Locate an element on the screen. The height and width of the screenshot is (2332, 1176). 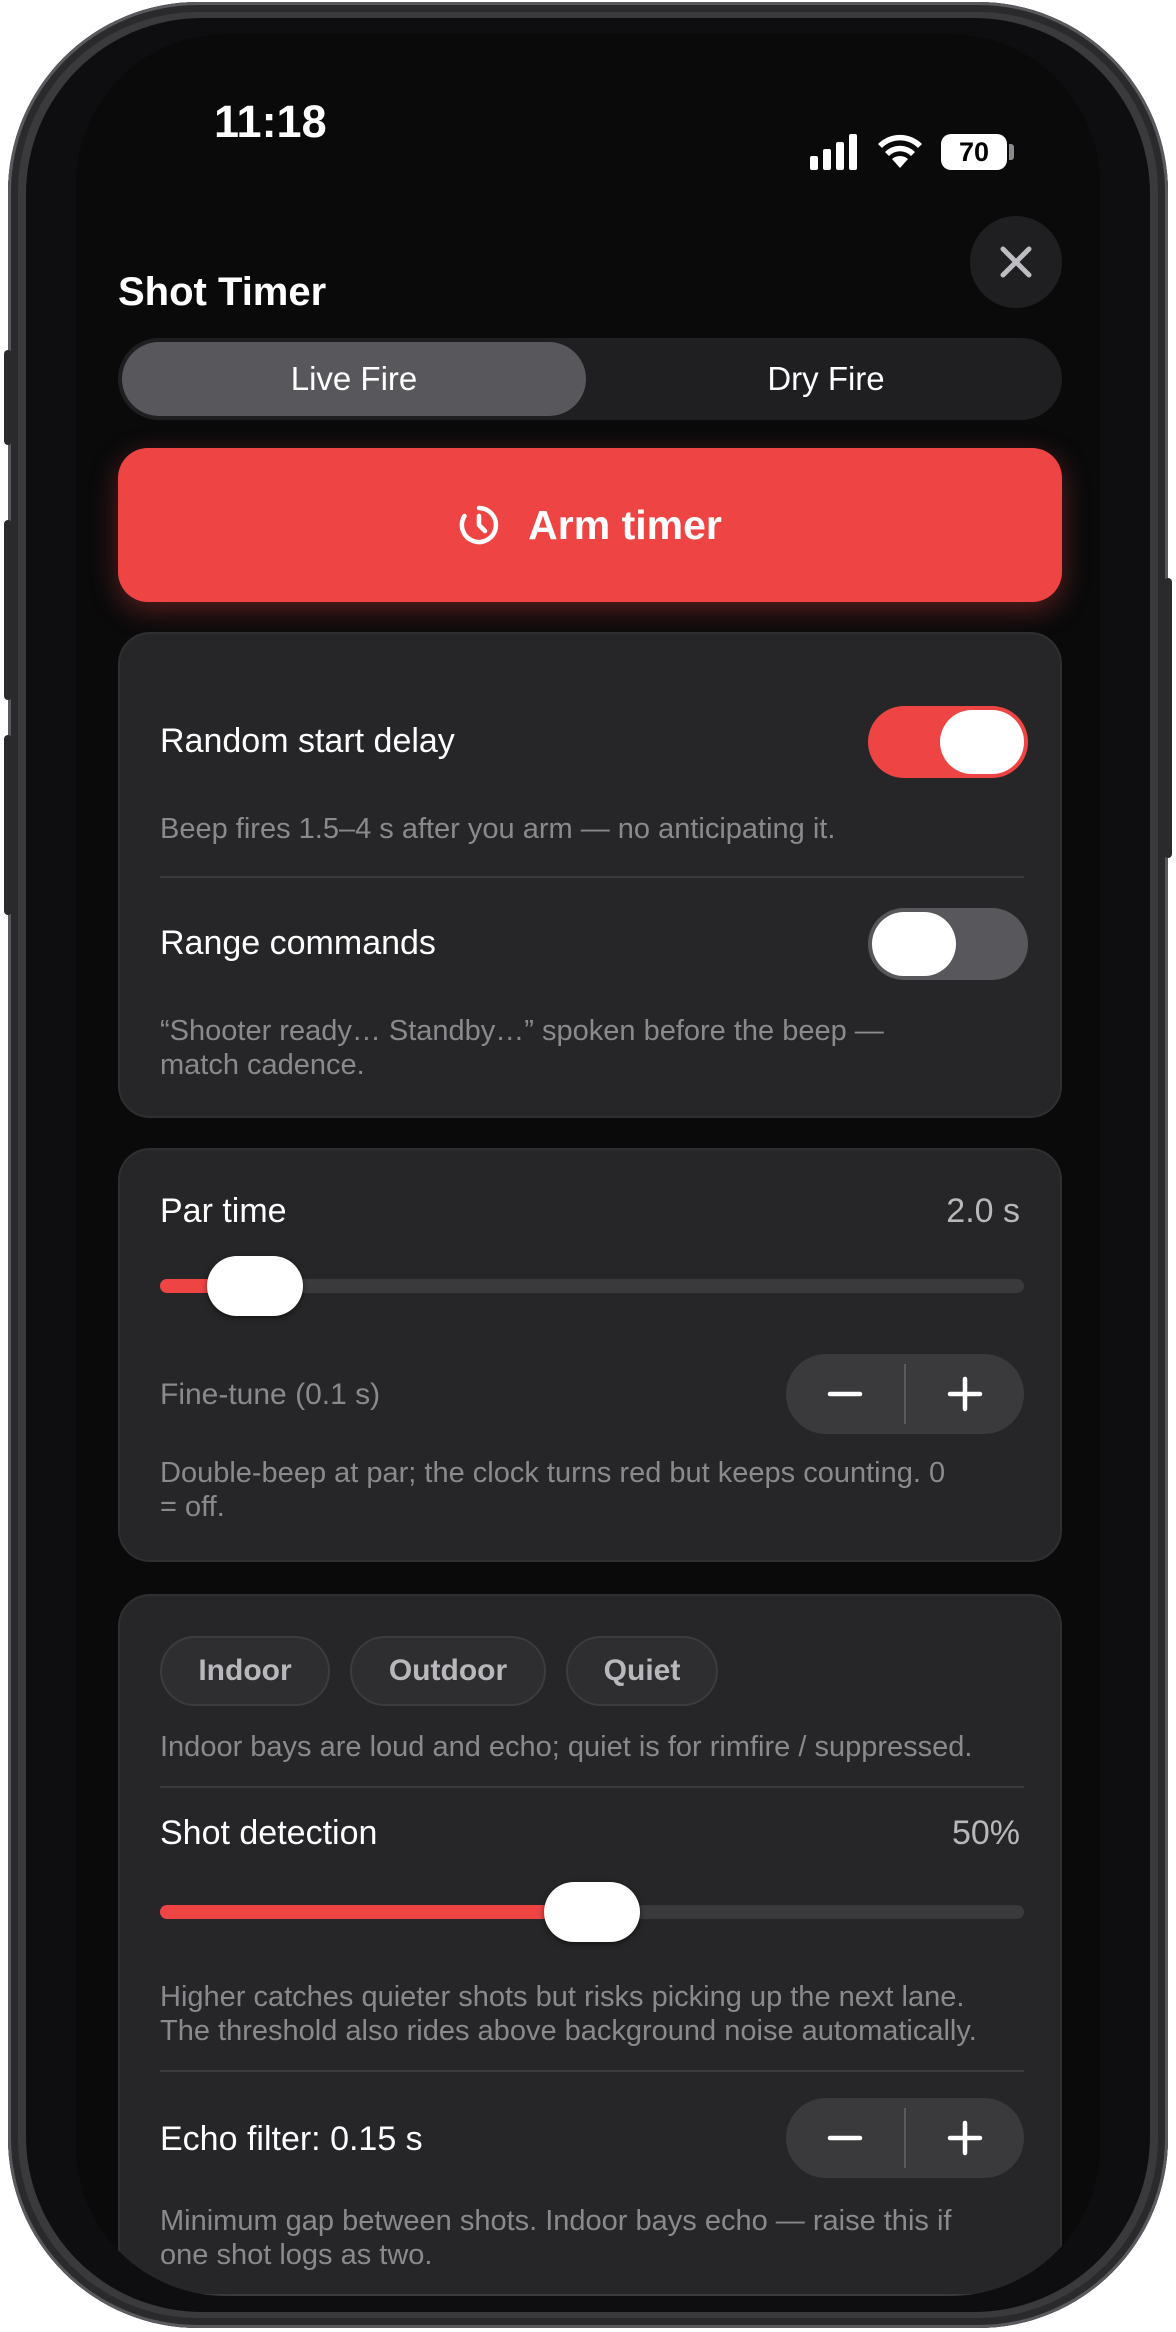
phone-volume-down-button is located at coordinates (8, 825).